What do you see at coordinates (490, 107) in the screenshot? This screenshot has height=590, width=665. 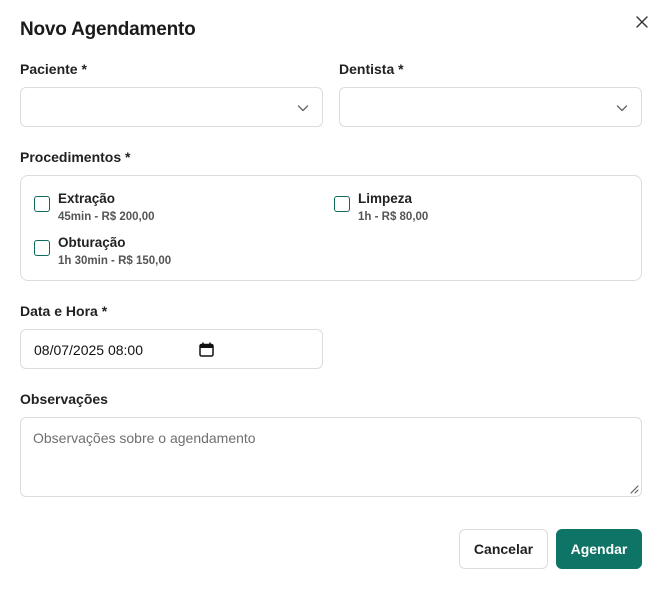 I see `dentista-select` at bounding box center [490, 107].